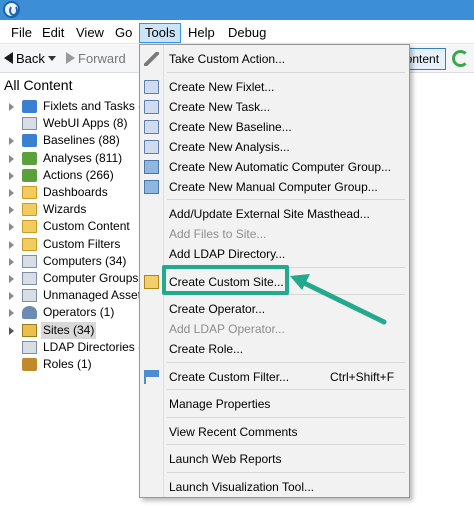 The image size is (474, 528). Describe the element at coordinates (151, 107) in the screenshot. I see `task-icon` at that location.